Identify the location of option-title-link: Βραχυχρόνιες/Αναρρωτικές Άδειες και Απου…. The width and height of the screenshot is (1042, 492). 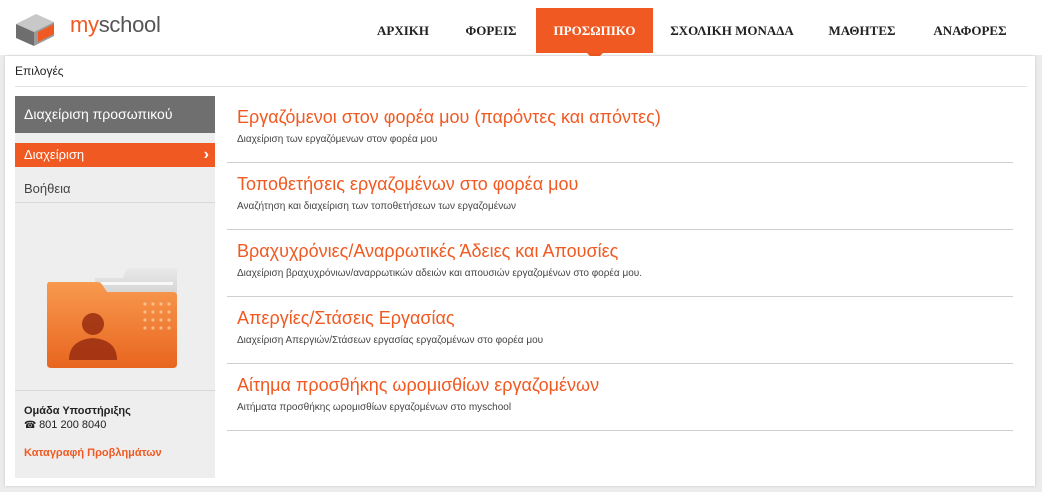
(427, 251).